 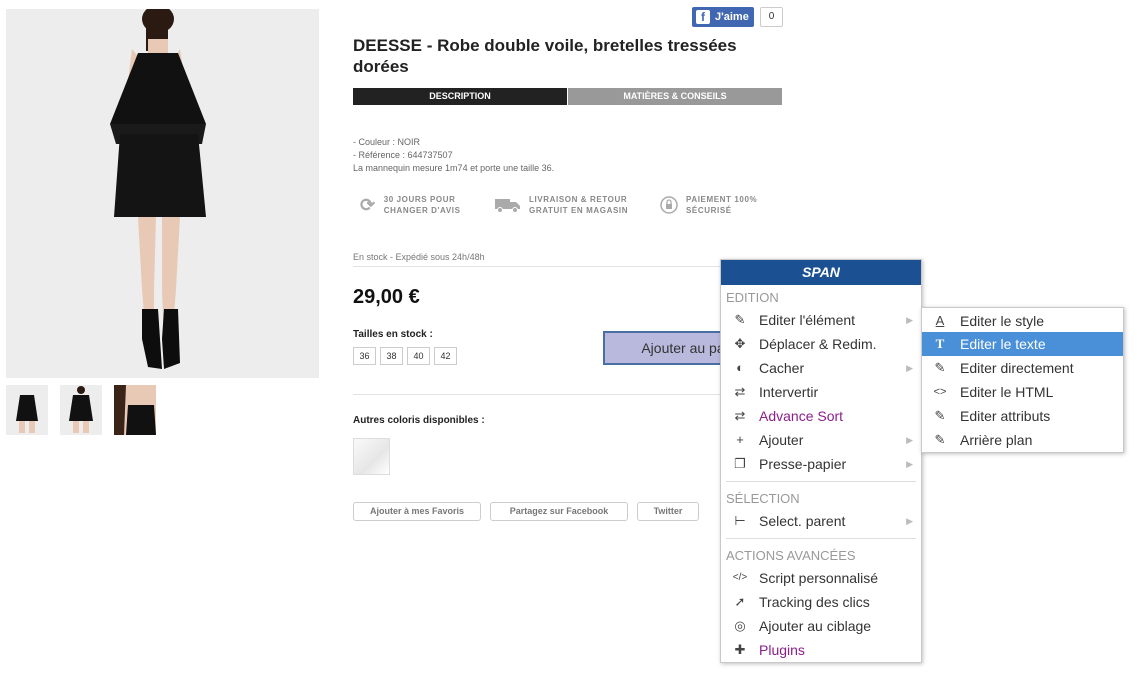 What do you see at coordinates (763, 498) in the screenshot?
I see `section-selection: SÉLECTION` at bounding box center [763, 498].